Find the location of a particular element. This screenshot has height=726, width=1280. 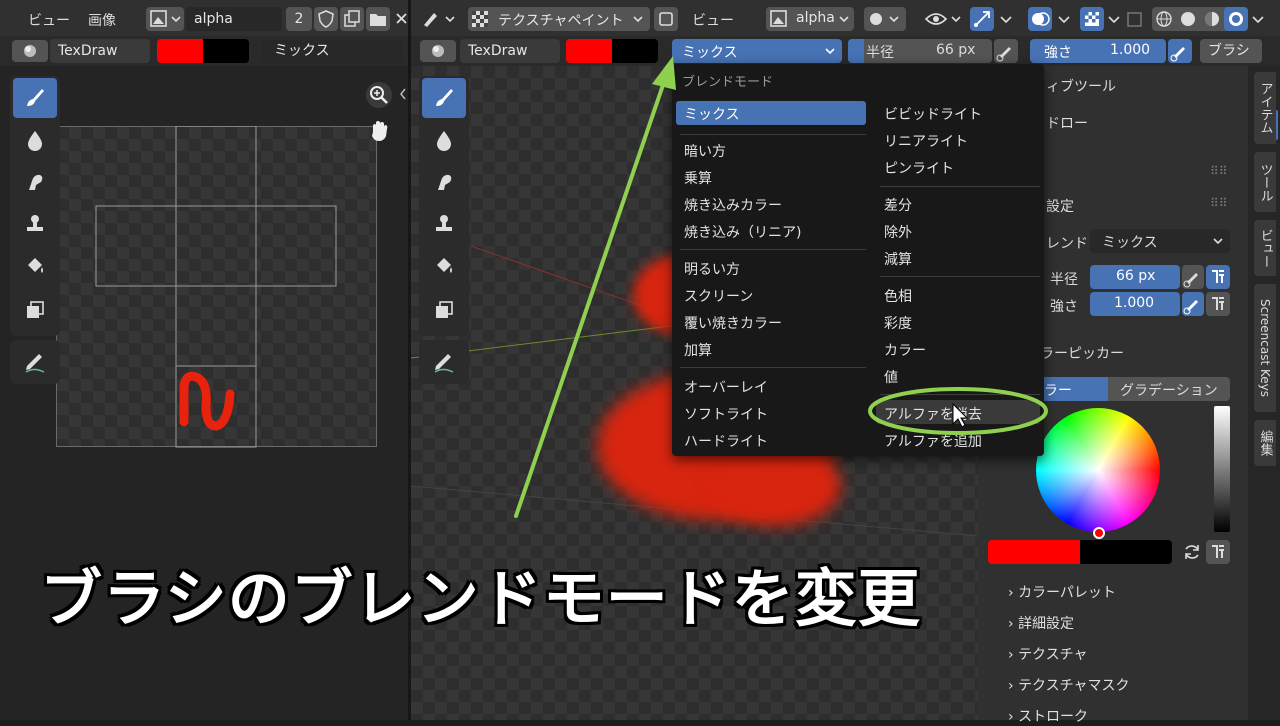

duplicate-icon is located at coordinates (352, 19).